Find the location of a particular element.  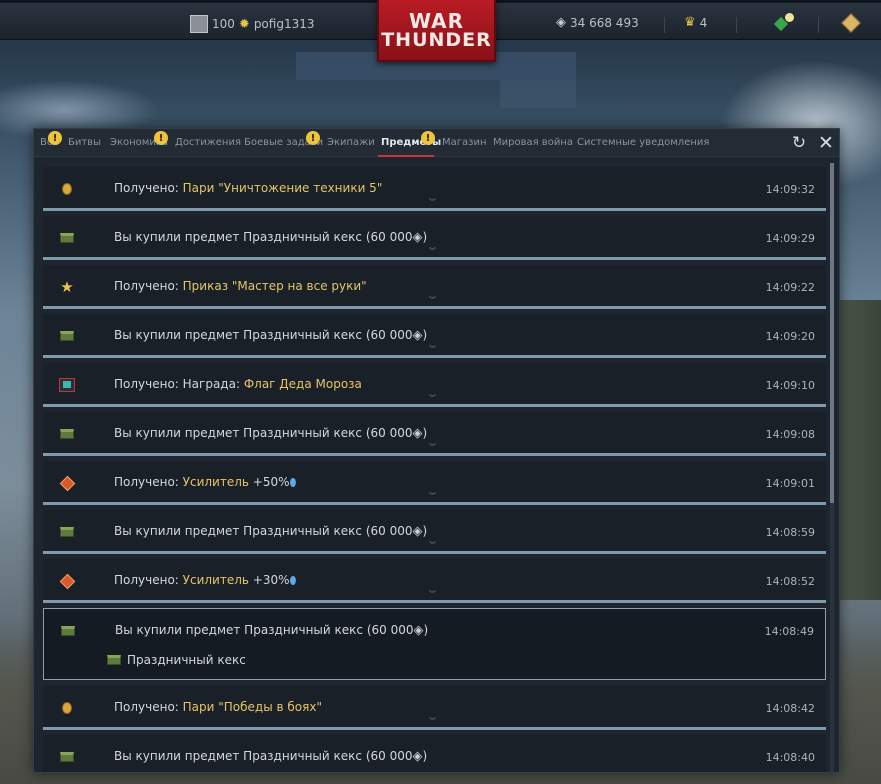

player-info: 100 ✹ pofig1313 is located at coordinates (252, 24).